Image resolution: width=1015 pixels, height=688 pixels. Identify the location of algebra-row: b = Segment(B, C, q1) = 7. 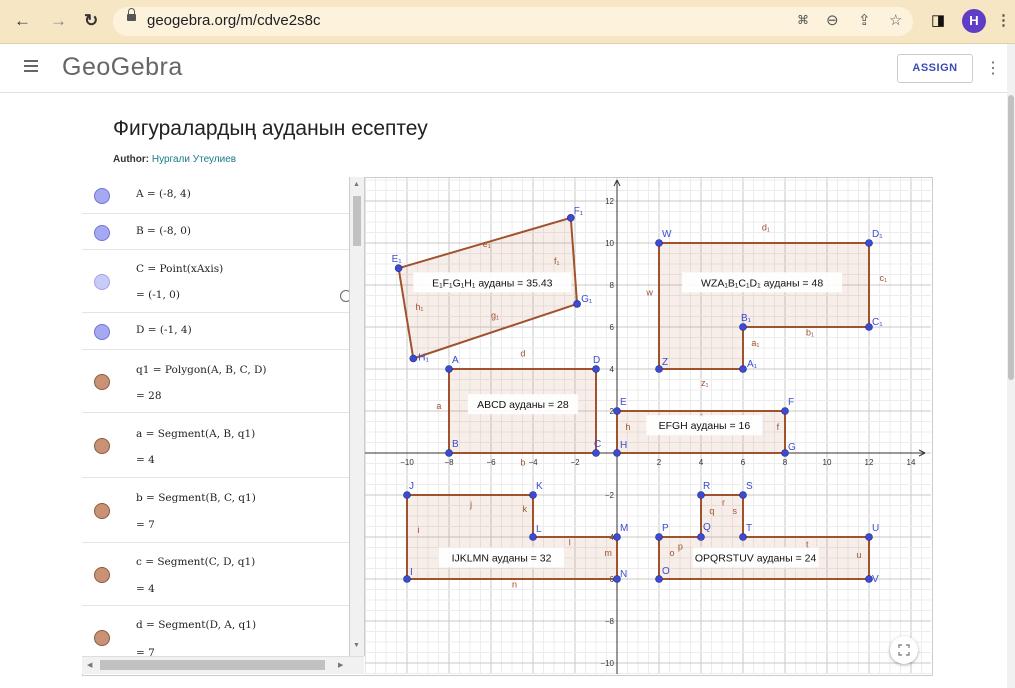
(215, 510).